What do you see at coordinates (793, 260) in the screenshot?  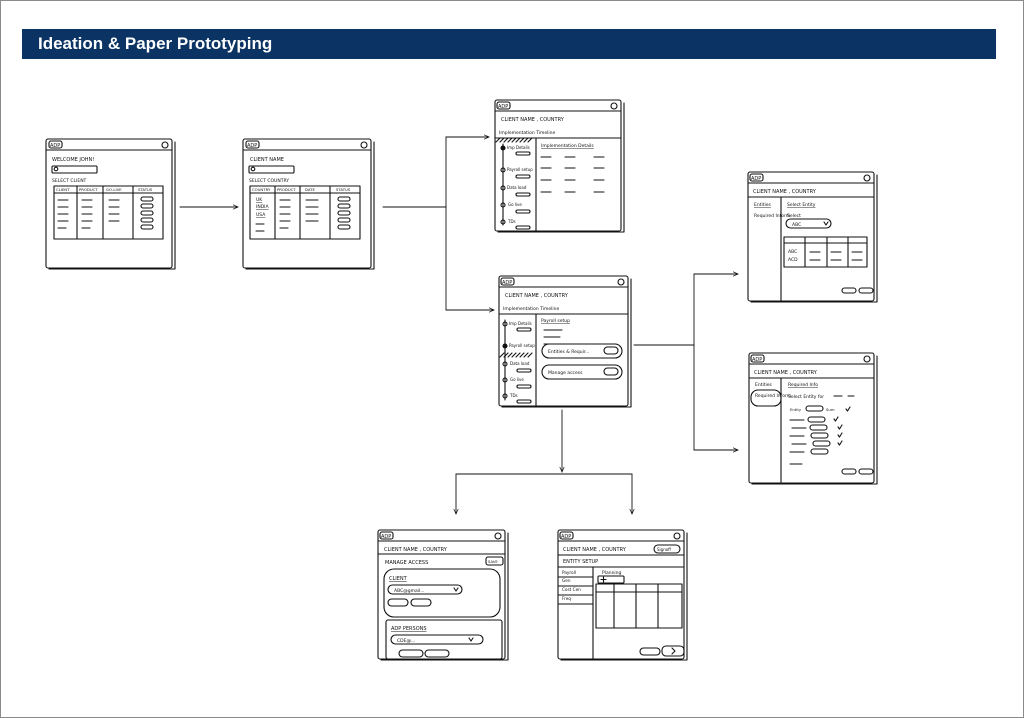 I see `sketch-label: ACD` at bounding box center [793, 260].